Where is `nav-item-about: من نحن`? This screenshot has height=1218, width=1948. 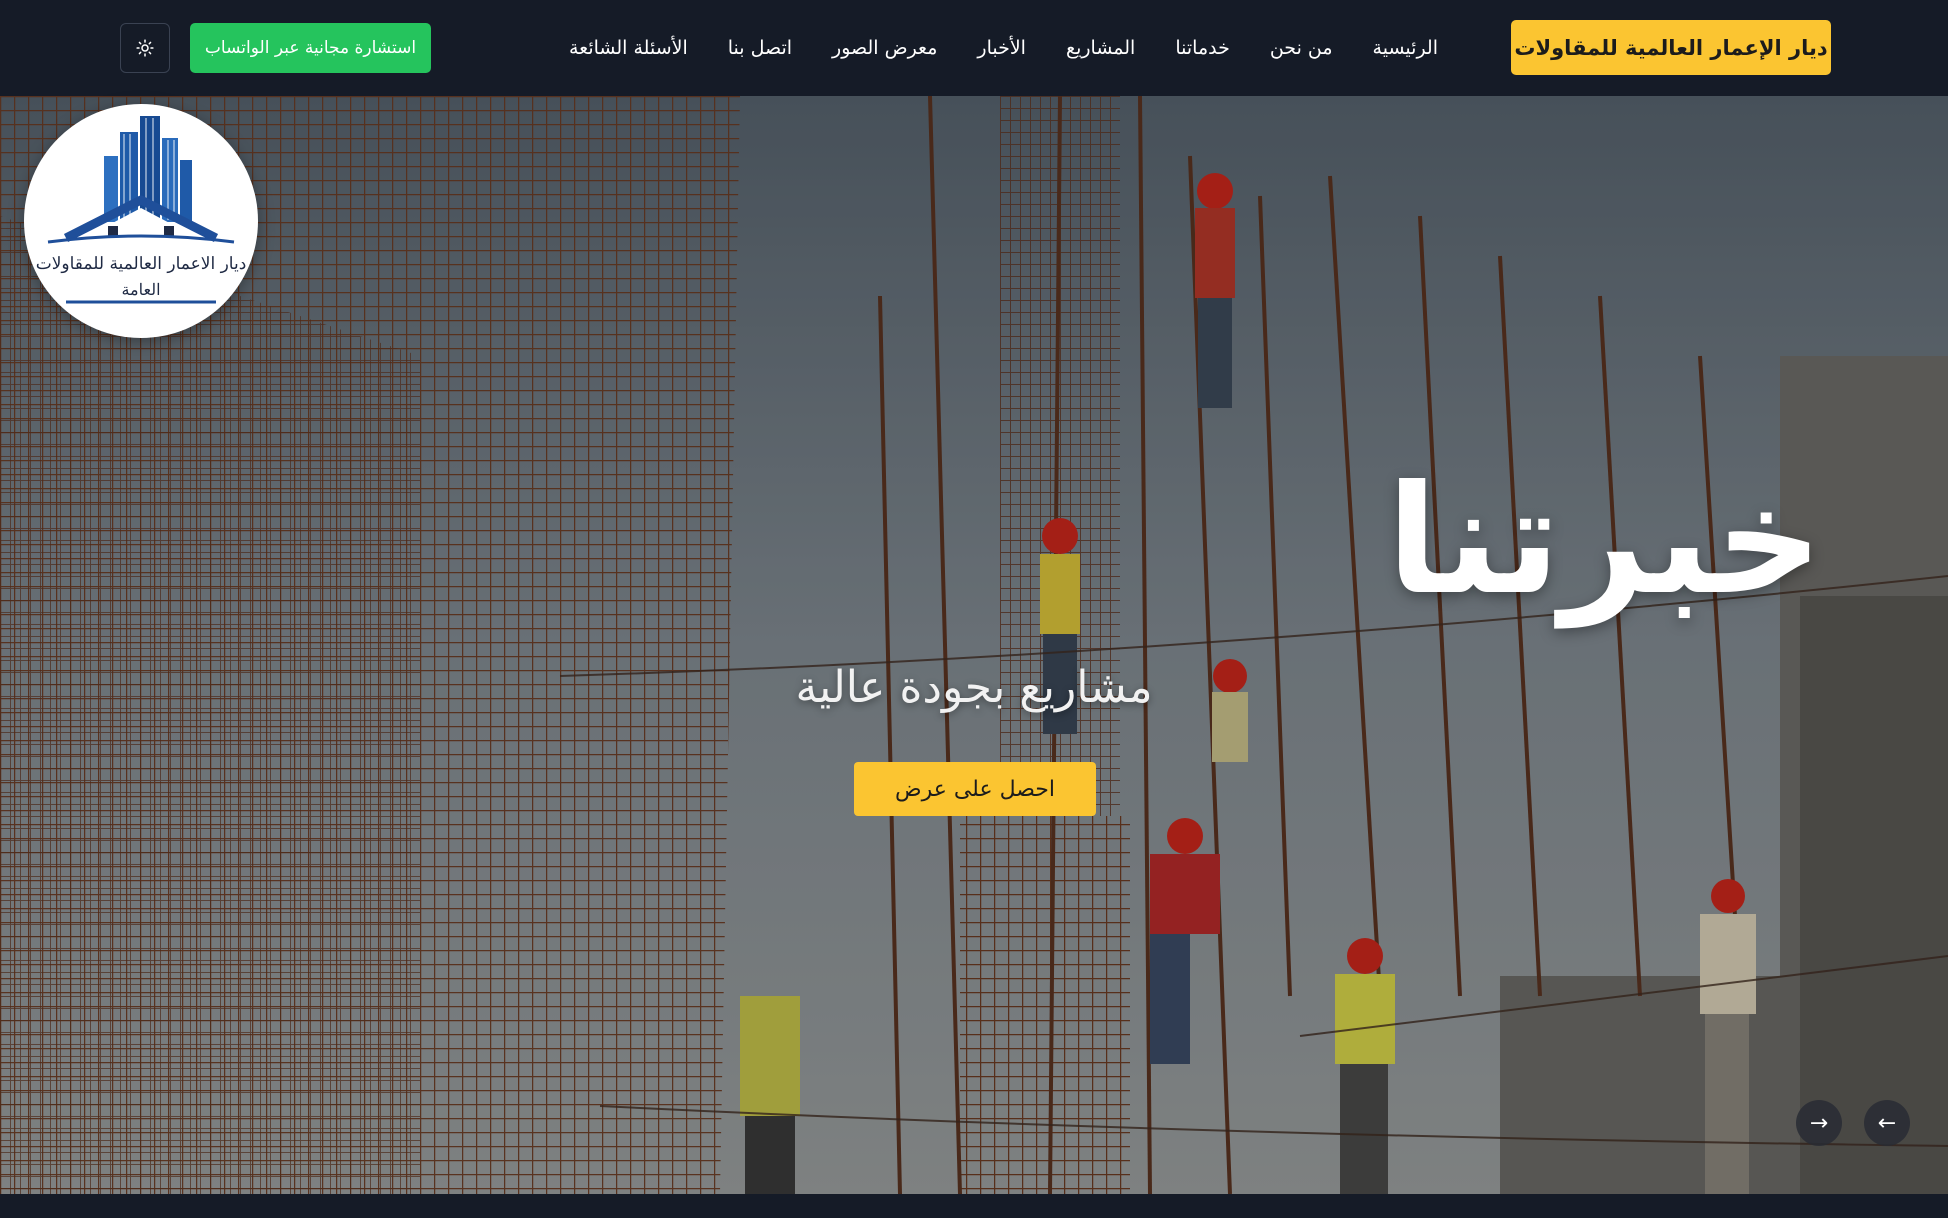 nav-item-about: من نحن is located at coordinates (1301, 48).